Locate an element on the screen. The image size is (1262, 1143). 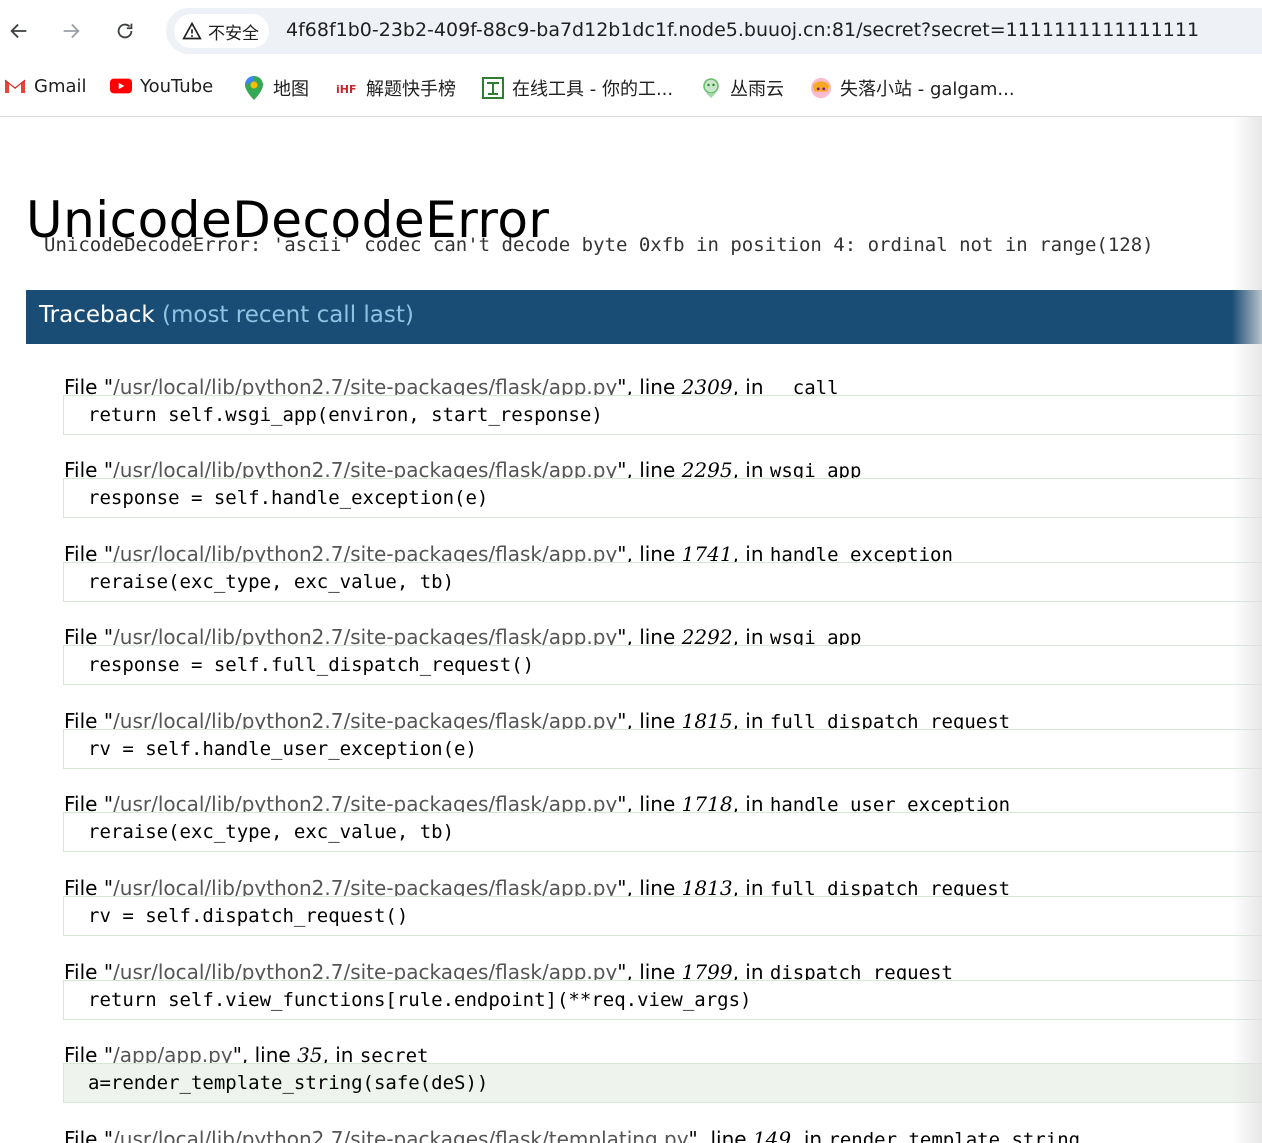
forward-arrow-icon is located at coordinates (71, 31).